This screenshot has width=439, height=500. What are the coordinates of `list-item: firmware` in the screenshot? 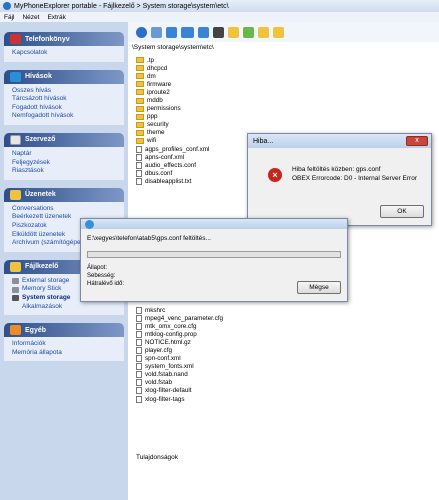 It's located at (236, 84).